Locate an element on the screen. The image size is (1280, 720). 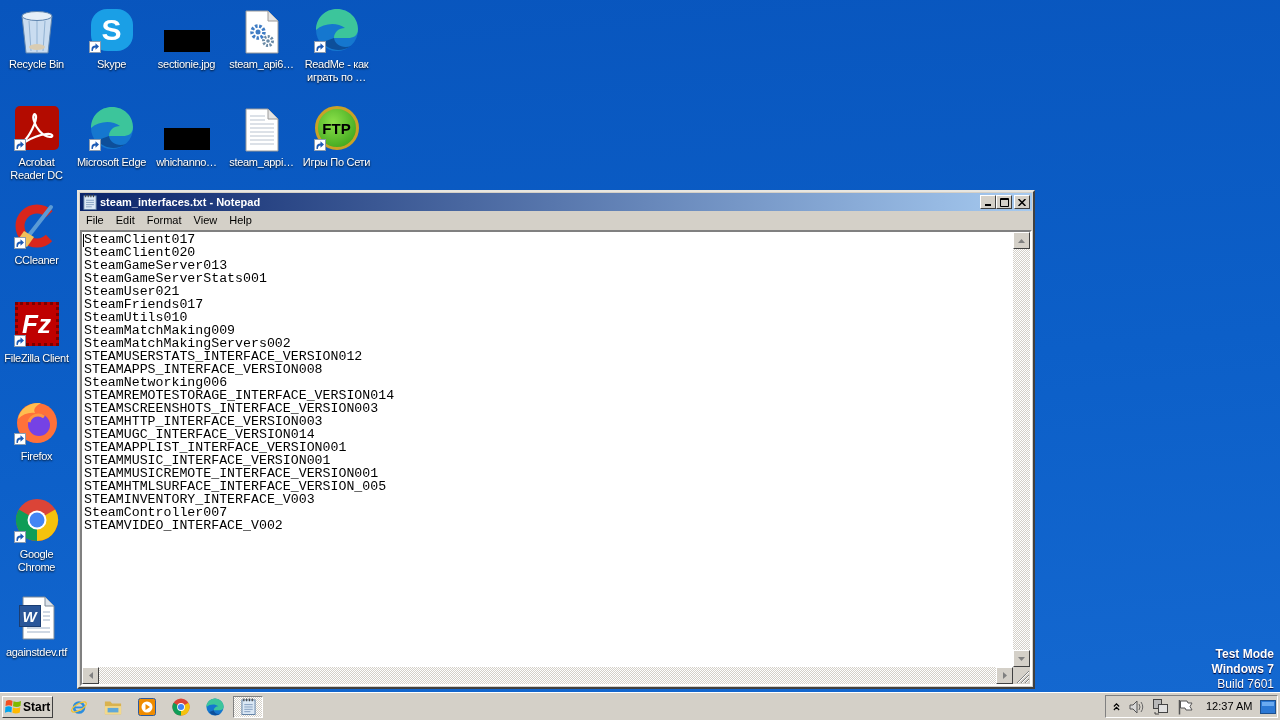
desktop-icon-label: Acrobat Reader DC is located at coordinates (36, 169).